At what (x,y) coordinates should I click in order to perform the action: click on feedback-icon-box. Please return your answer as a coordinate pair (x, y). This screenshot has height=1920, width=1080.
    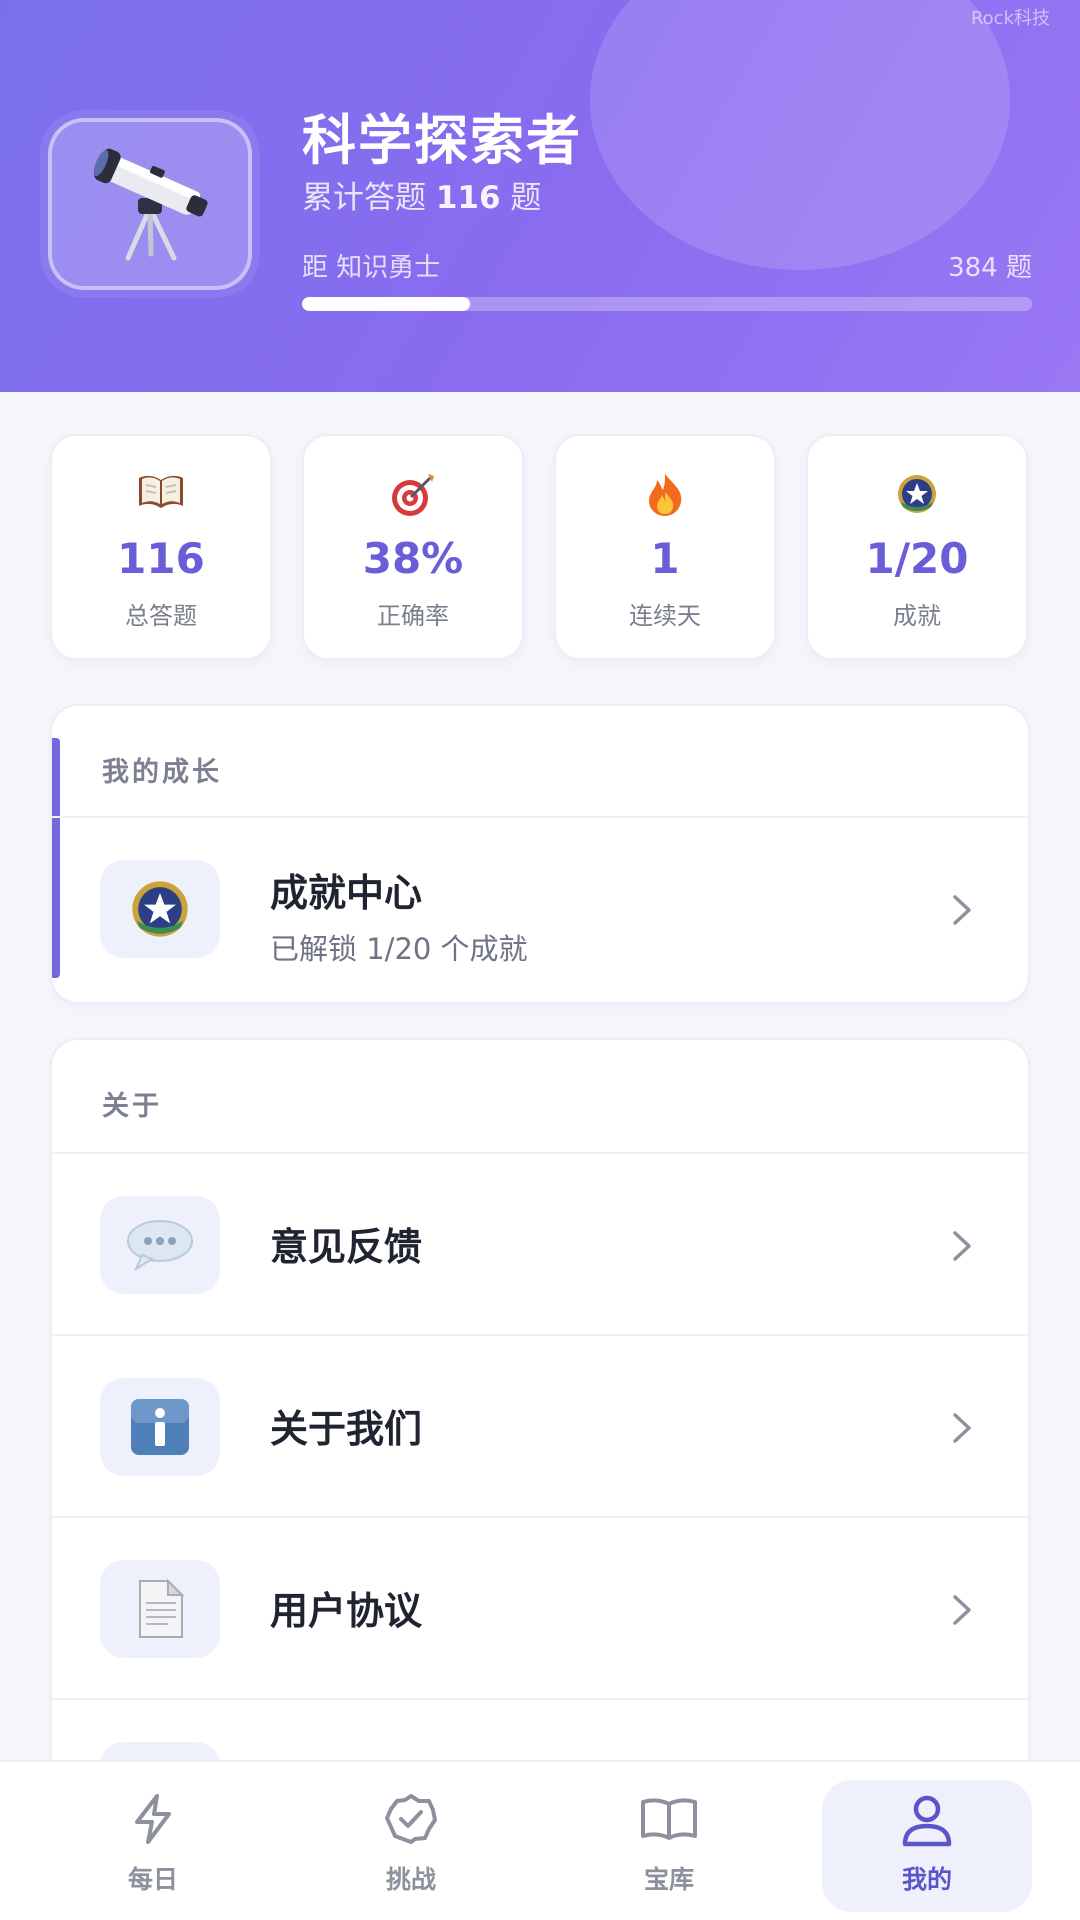
    Looking at the image, I should click on (160, 1245).